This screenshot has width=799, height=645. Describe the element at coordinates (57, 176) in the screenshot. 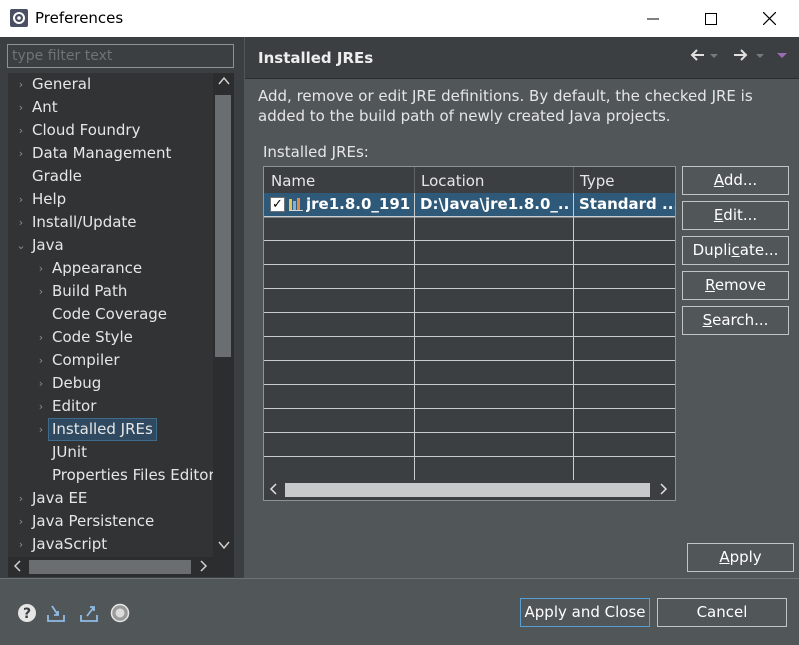

I see `tree-item-label: Gradle` at that location.